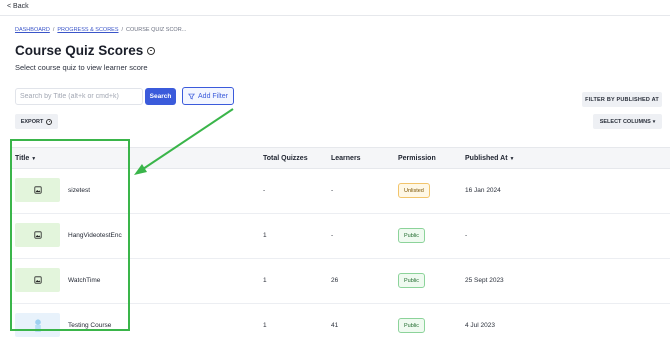 The width and height of the screenshot is (670, 337). What do you see at coordinates (22, 158) in the screenshot?
I see `column-title-label: Title` at bounding box center [22, 158].